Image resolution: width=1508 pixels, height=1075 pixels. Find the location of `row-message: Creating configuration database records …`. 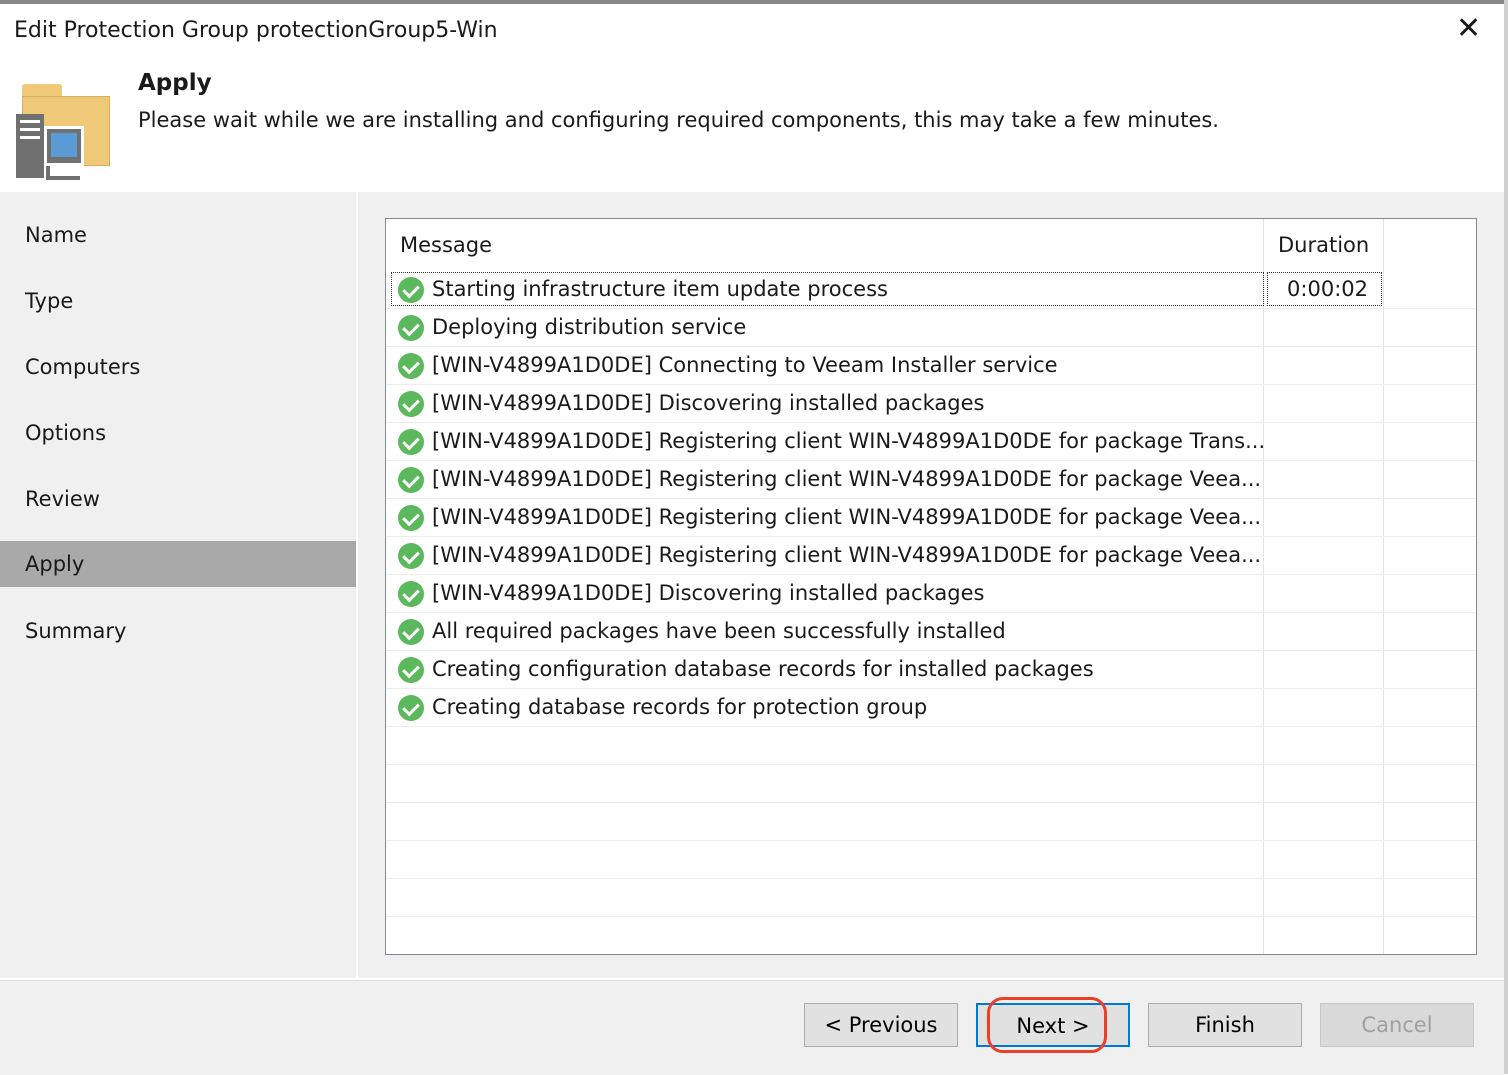

row-message: Creating configuration database records … is located at coordinates (763, 669).